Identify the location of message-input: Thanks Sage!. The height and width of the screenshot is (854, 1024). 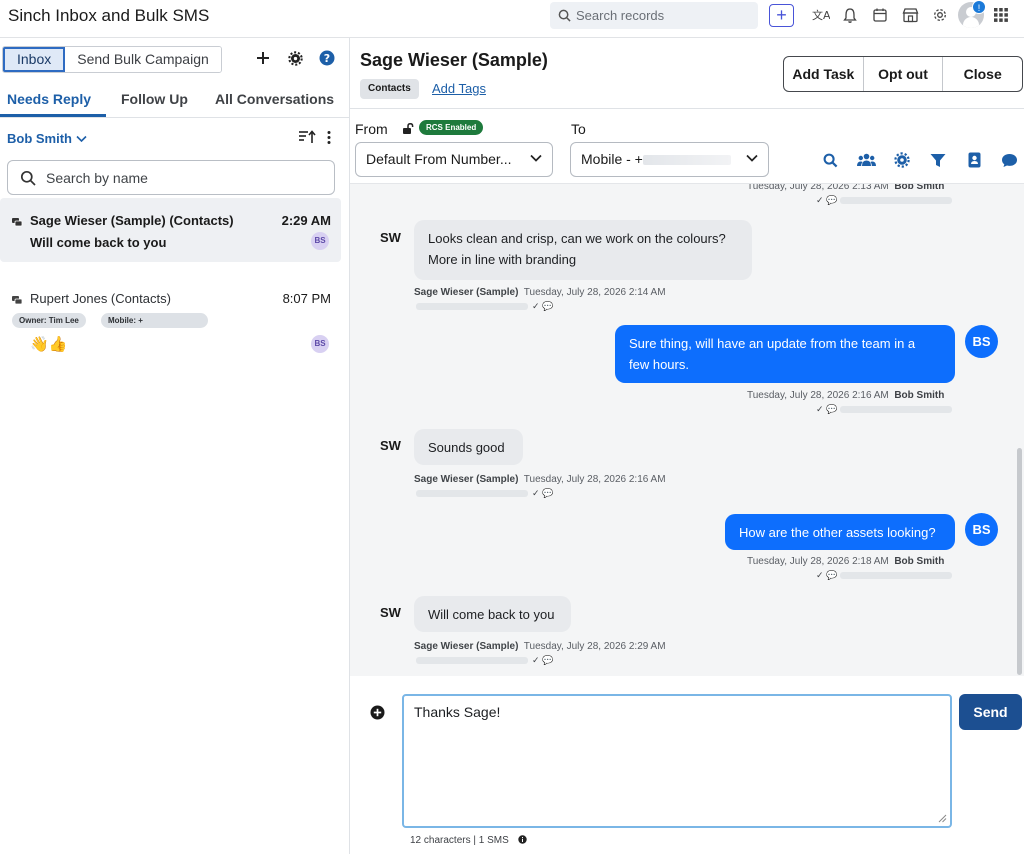
(677, 761).